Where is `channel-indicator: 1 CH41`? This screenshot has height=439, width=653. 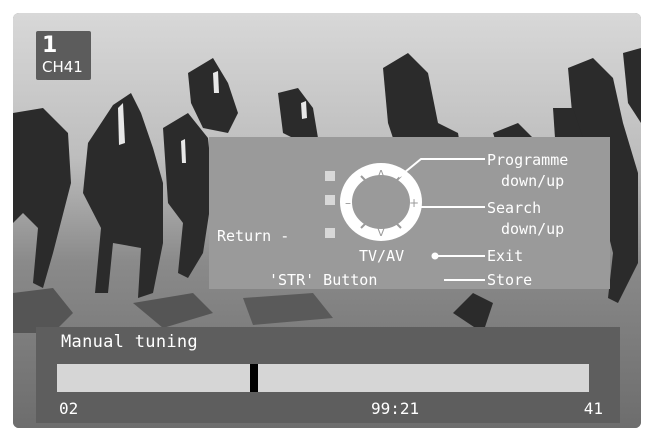
channel-indicator: 1 CH41 is located at coordinates (63, 55).